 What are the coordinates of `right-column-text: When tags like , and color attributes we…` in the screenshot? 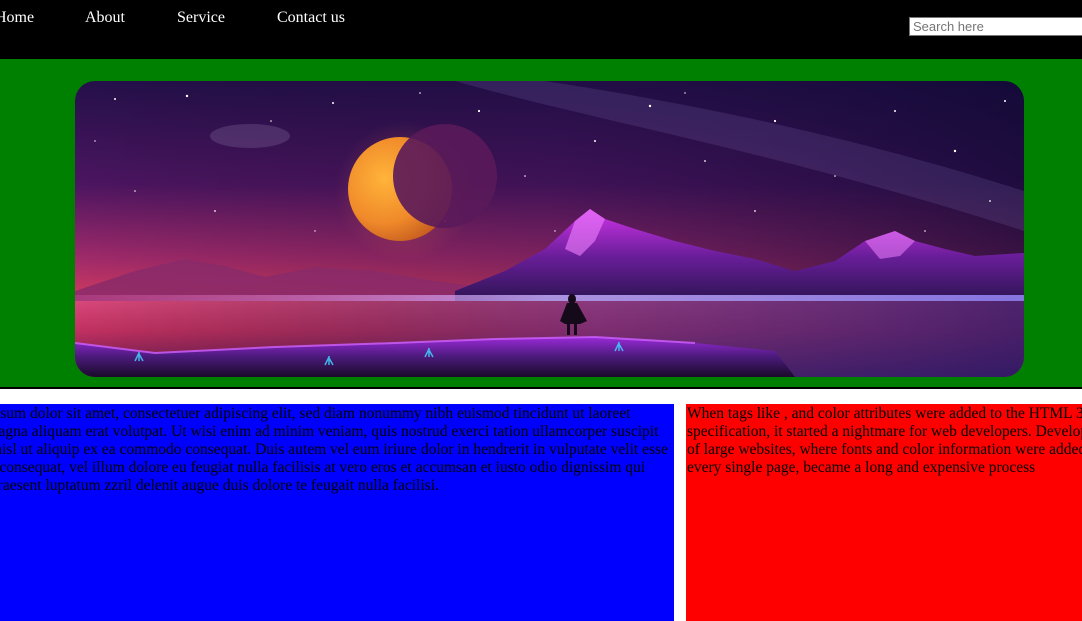 It's located at (884, 440).